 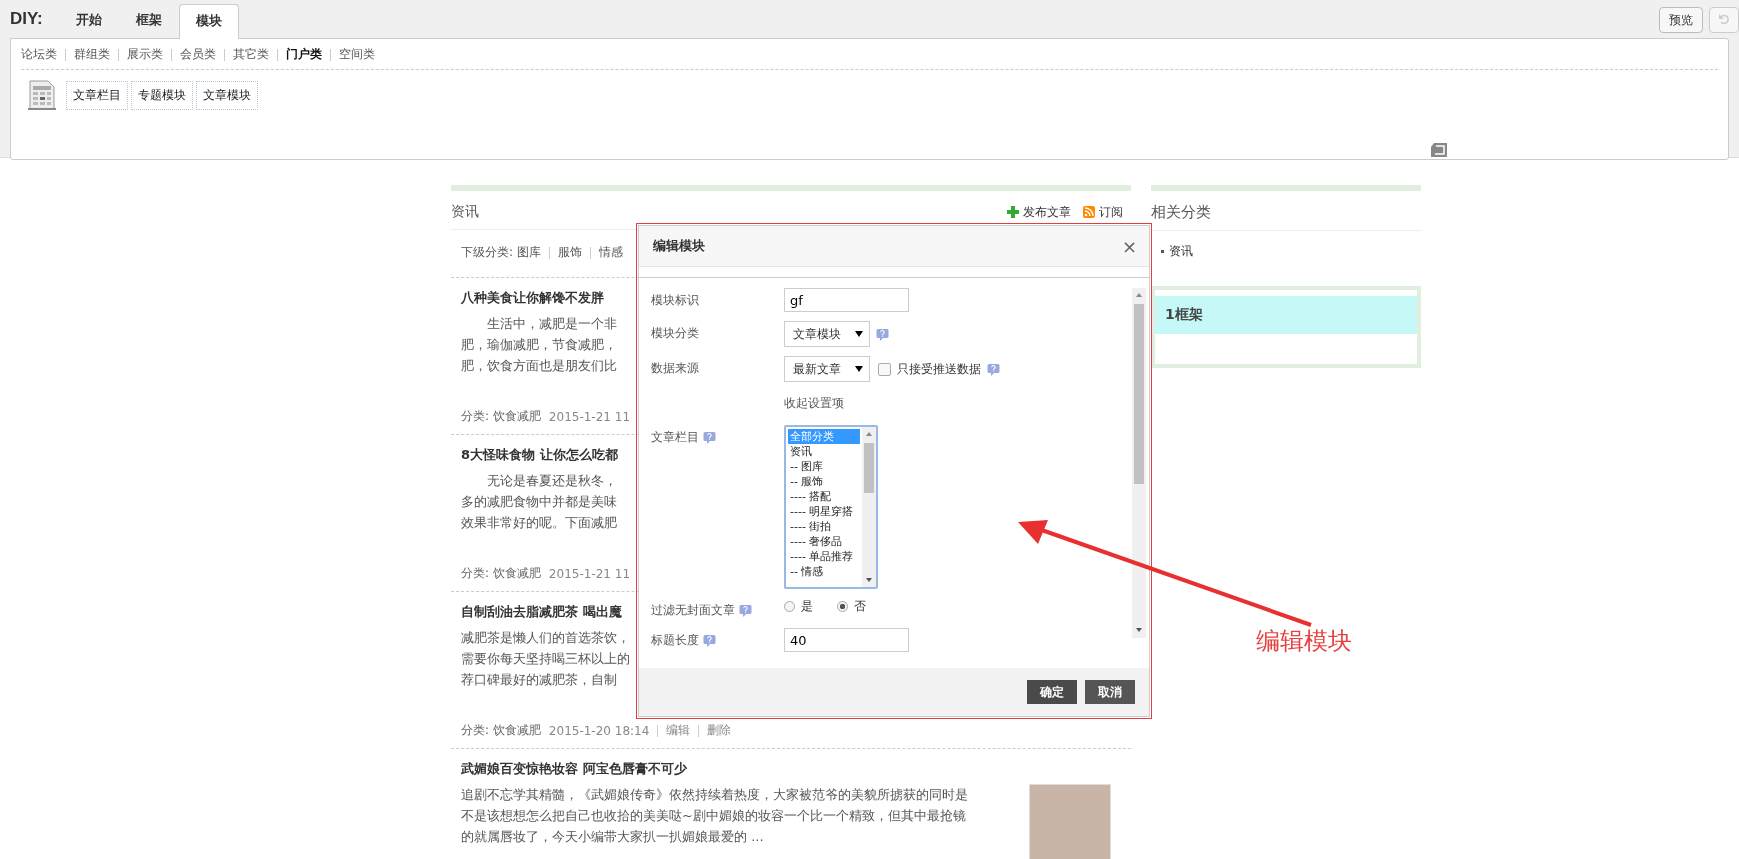 I want to click on radio-label: 否, so click(x=860, y=606).